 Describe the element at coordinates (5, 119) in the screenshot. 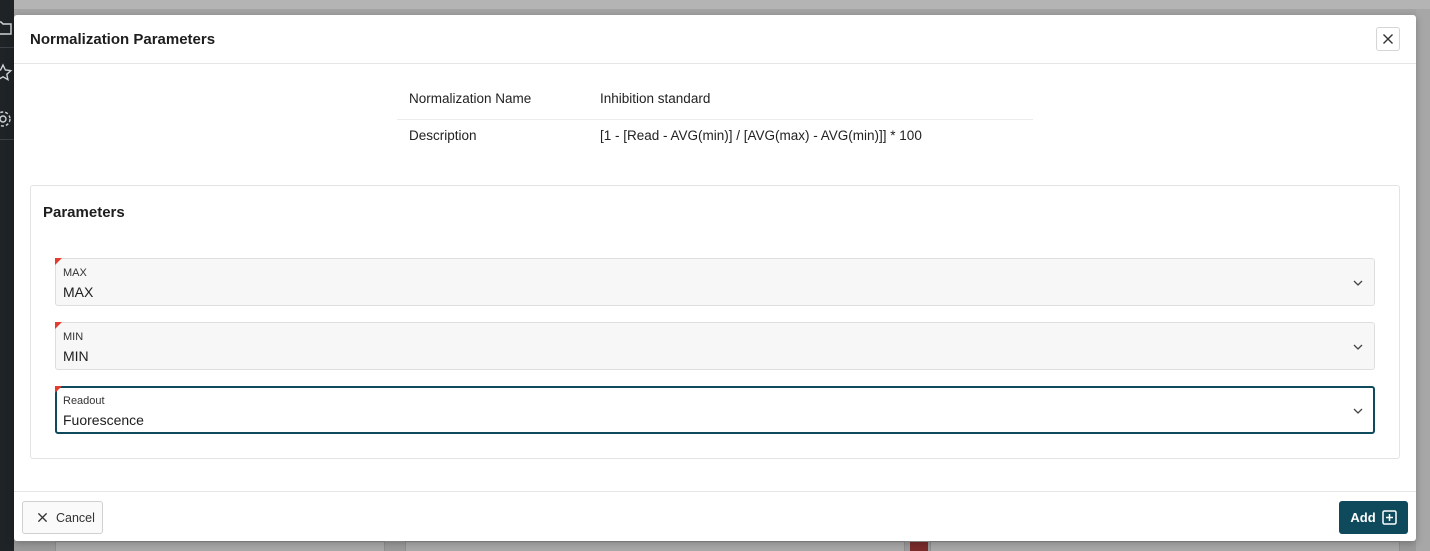

I see `gear-icon` at that location.